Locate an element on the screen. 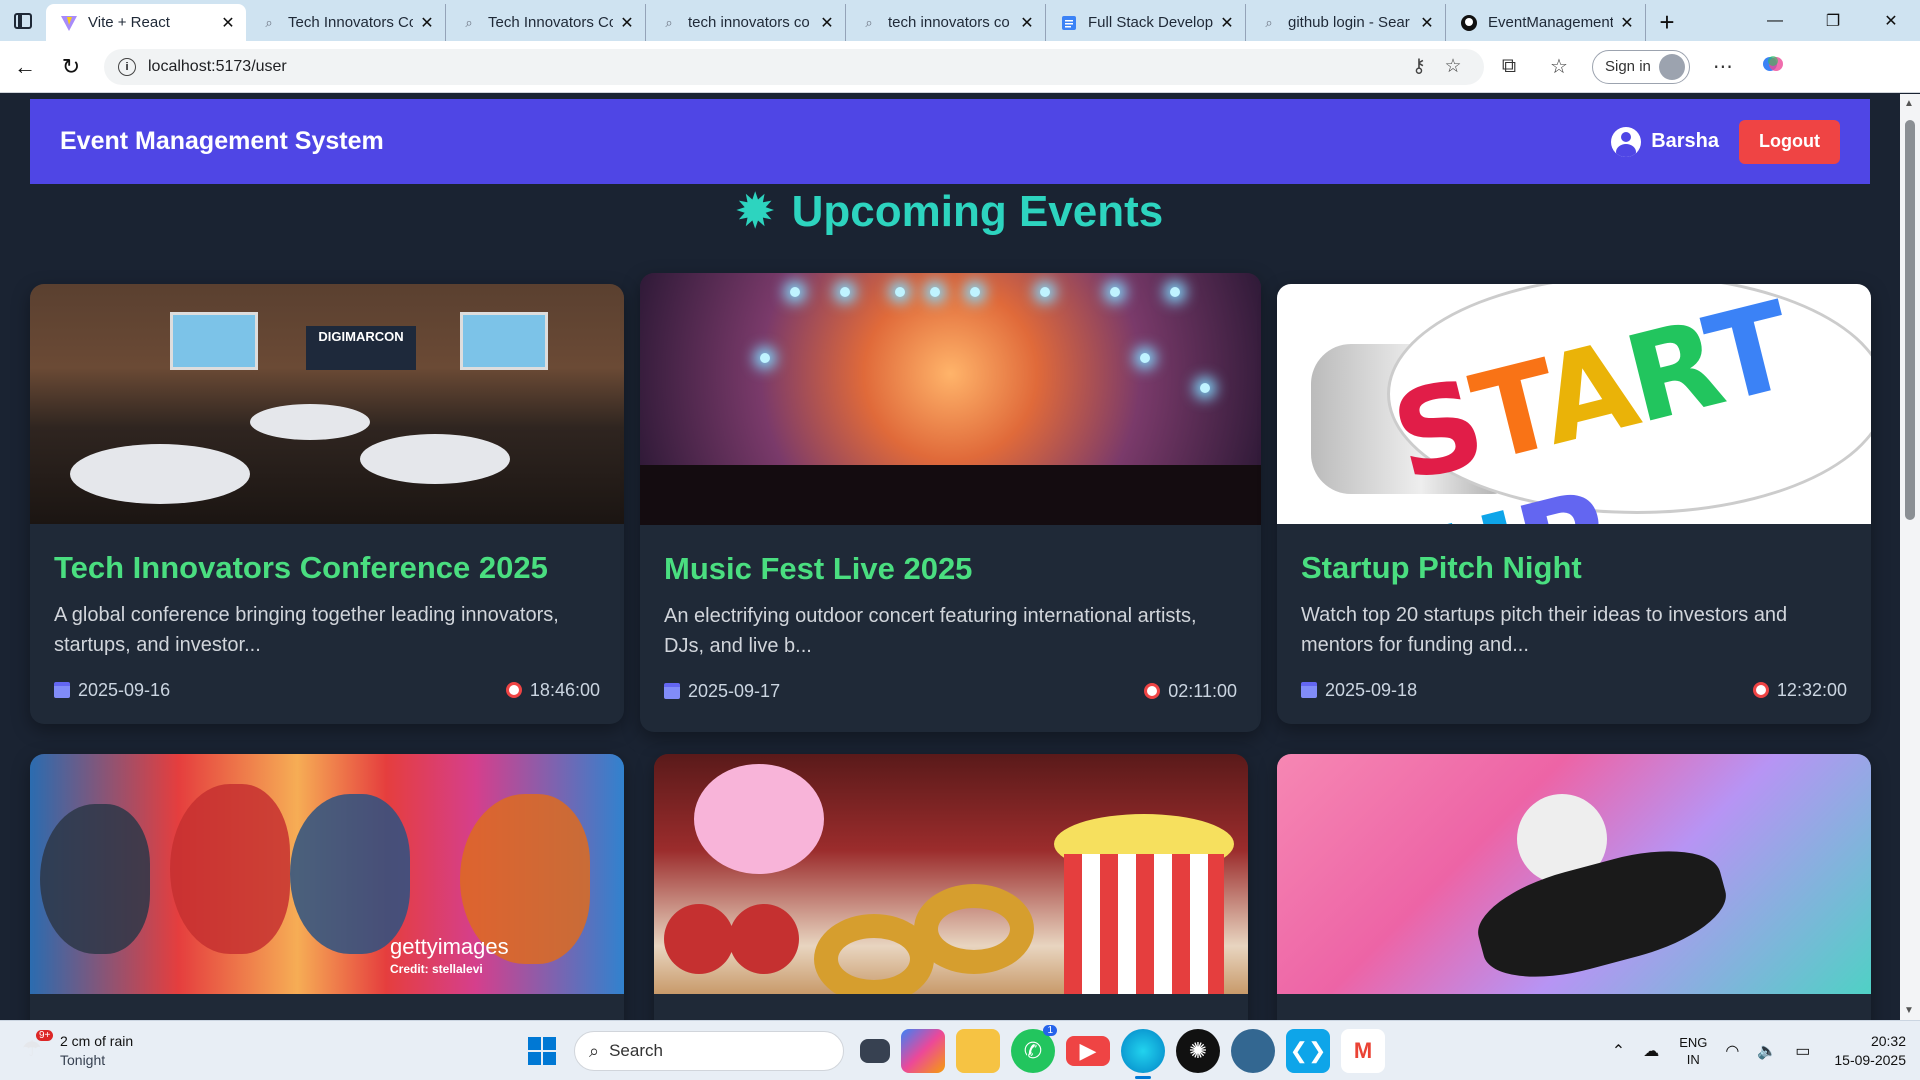 Image resolution: width=1920 pixels, height=1080 pixels. browser-tab: Full Stack Develop ✕ is located at coordinates (1146, 22).